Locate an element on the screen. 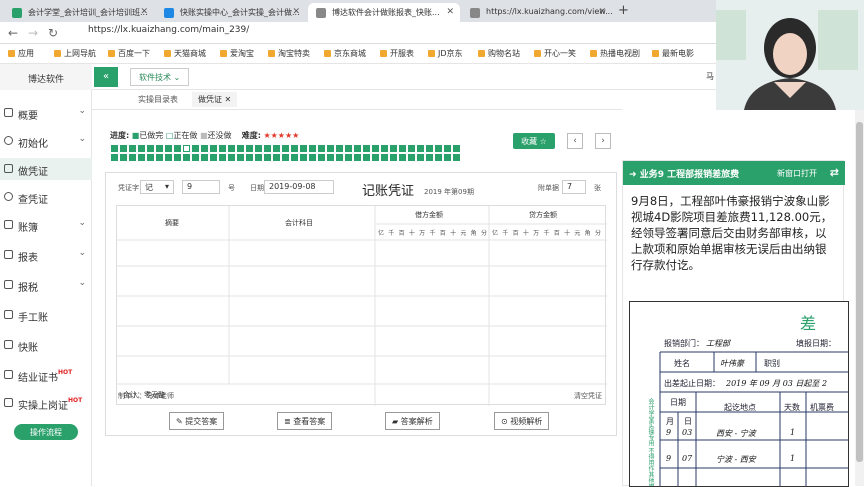 The width and height of the screenshot is (864, 487). scrollbar-thumb is located at coordinates (859, 292).